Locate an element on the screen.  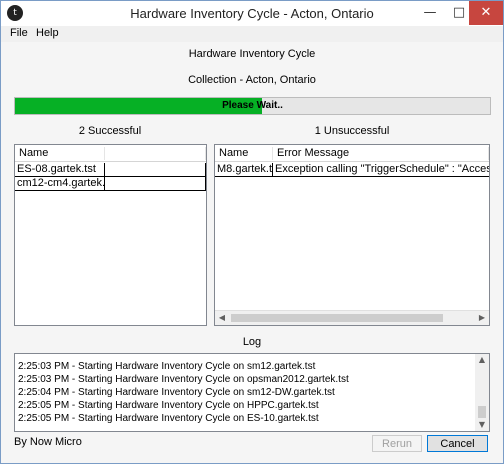
minimize-button: — is located at coordinates (430, 13).